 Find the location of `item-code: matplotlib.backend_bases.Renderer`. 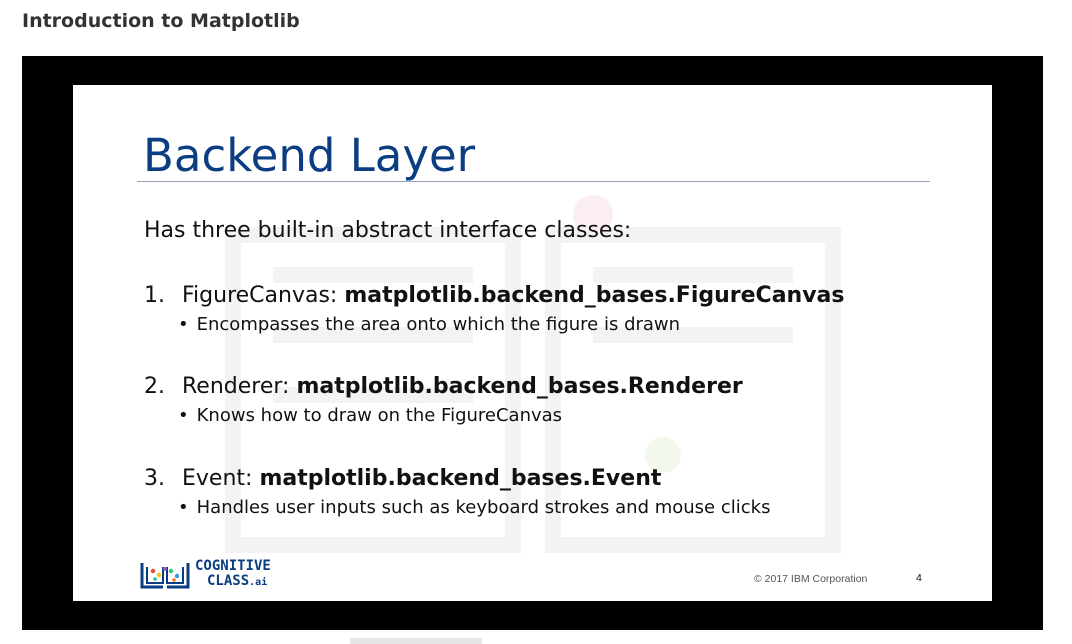

item-code: matplotlib.backend_bases.Renderer is located at coordinates (519, 386).